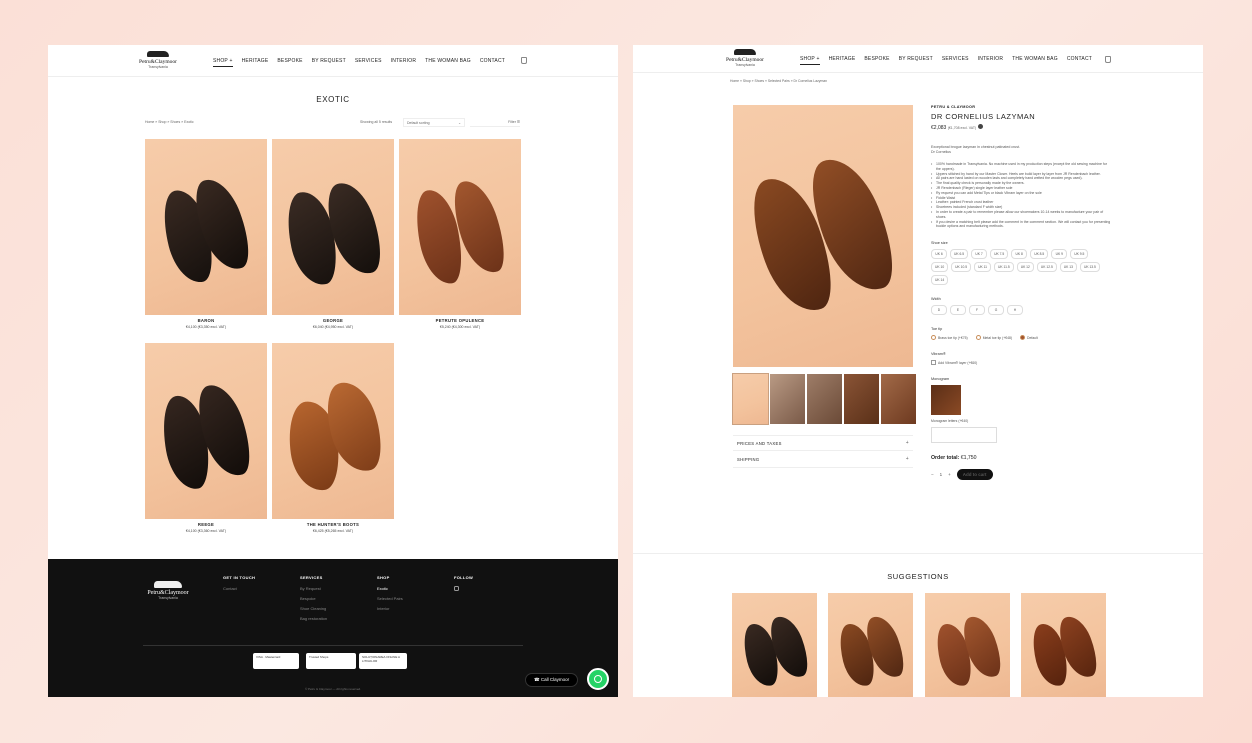 Image resolution: width=1252 pixels, height=743 pixels. Describe the element at coordinates (1079, 254) in the screenshot. I see `size-option: UK 9.5` at that location.